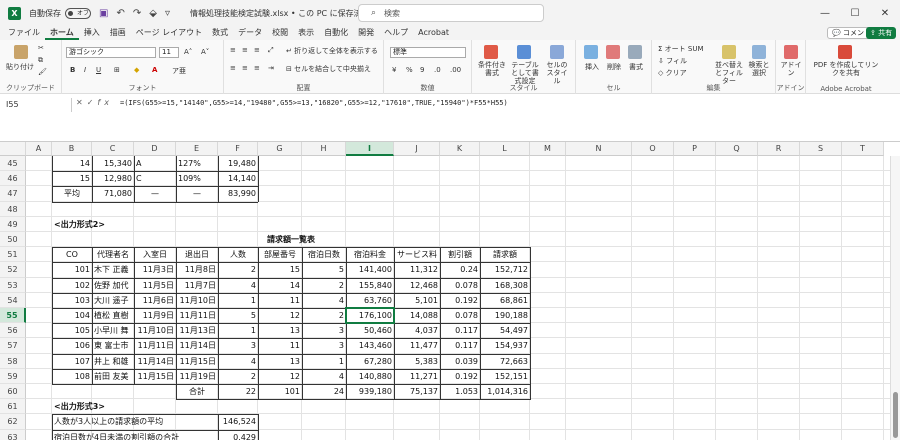  I want to click on column-header-q: Q, so click(737, 149).